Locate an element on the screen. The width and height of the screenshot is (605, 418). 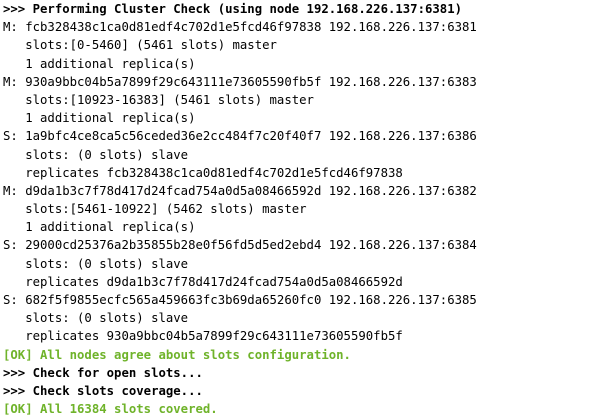
node-slots-line: slots:[5461-10922] (5462 slots) master is located at coordinates (155, 209).